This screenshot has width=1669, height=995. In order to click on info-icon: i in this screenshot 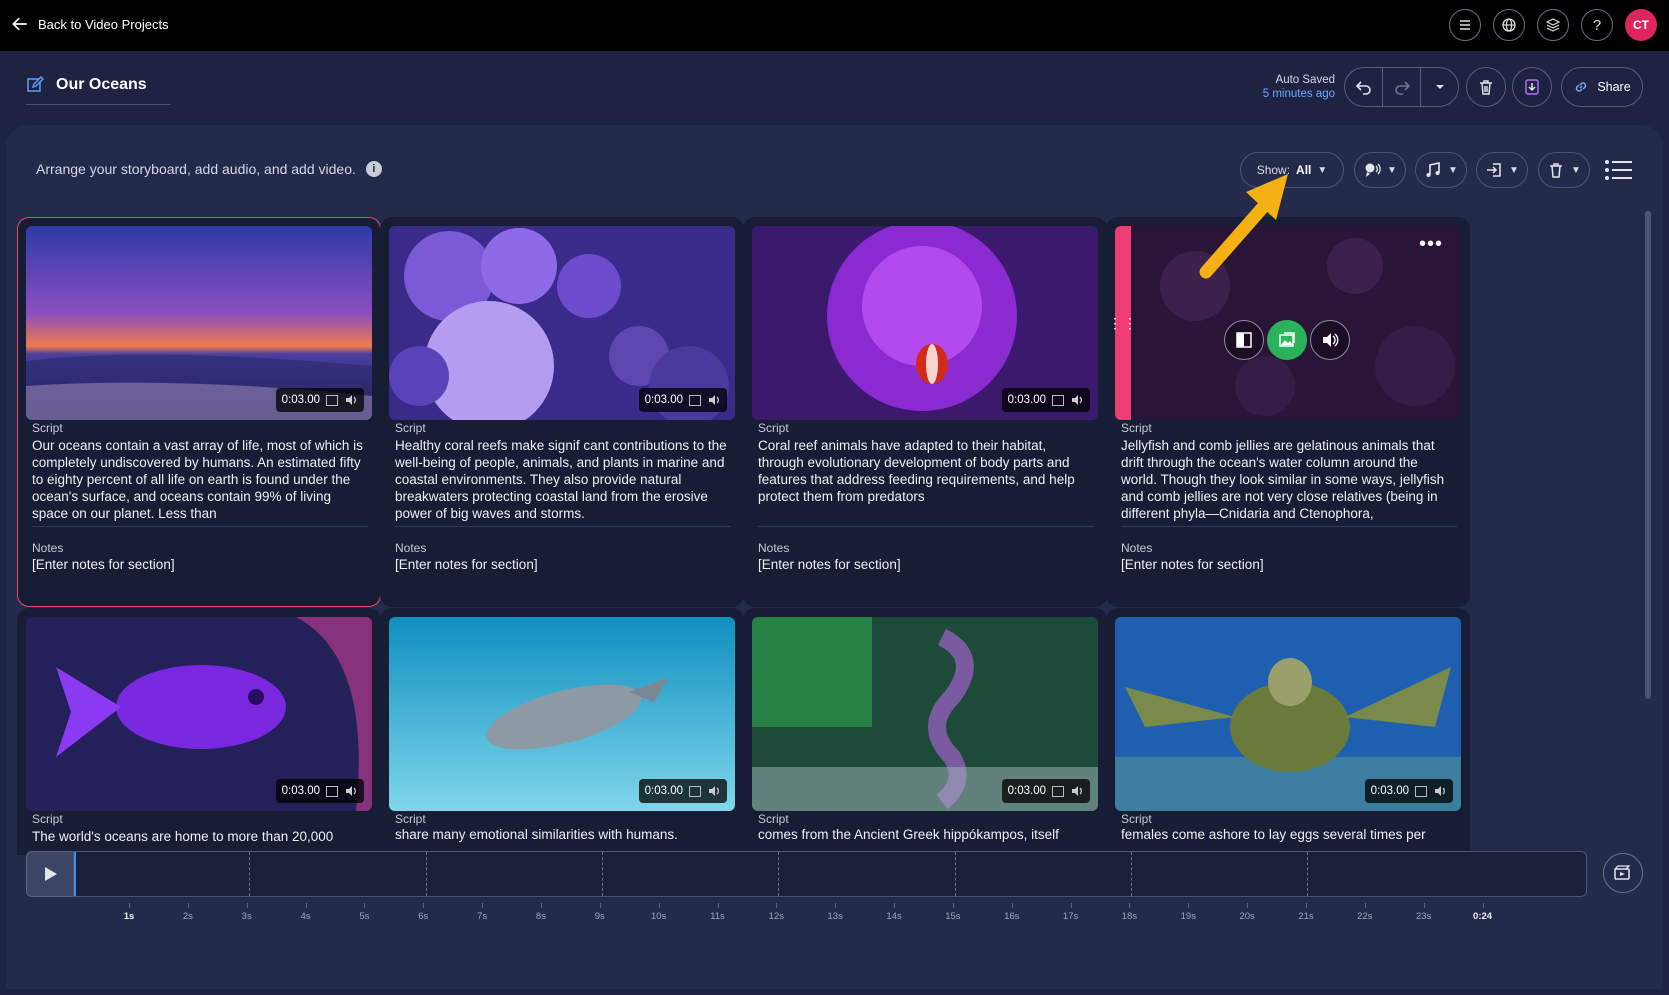, I will do `click(373, 169)`.